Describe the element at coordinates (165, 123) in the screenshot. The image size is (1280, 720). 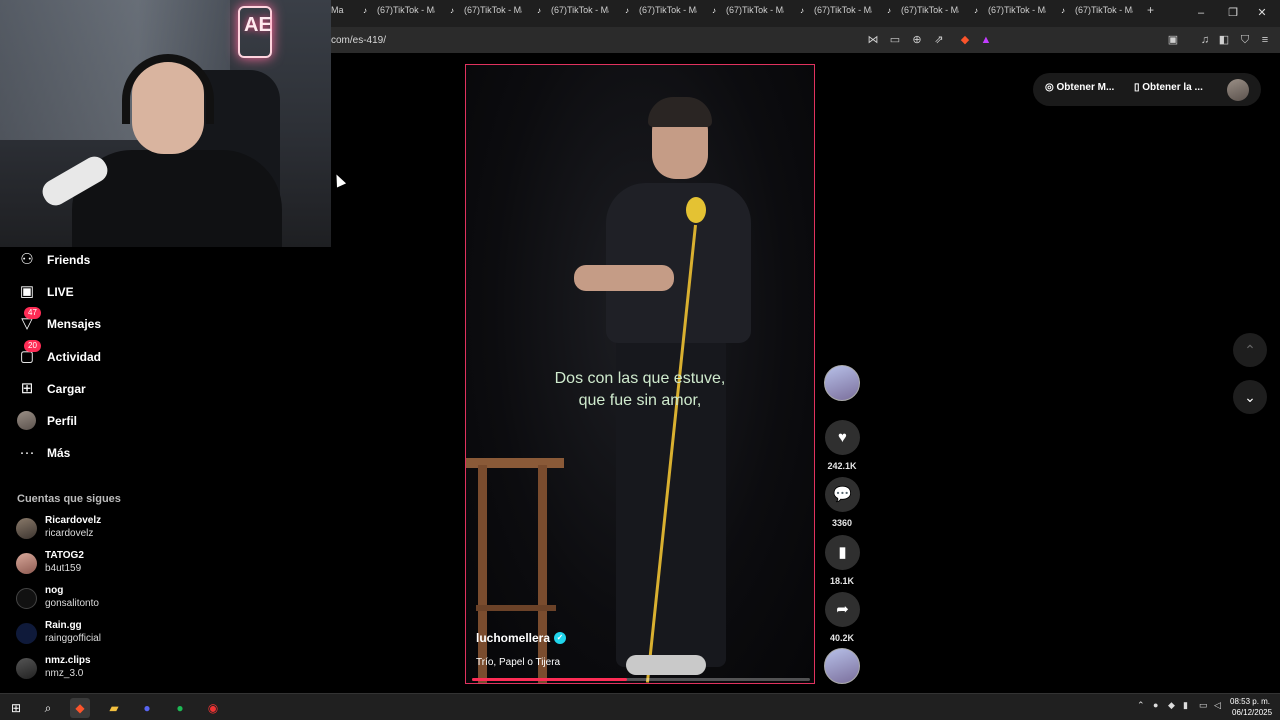
I see `webcam-overlay: AE` at that location.